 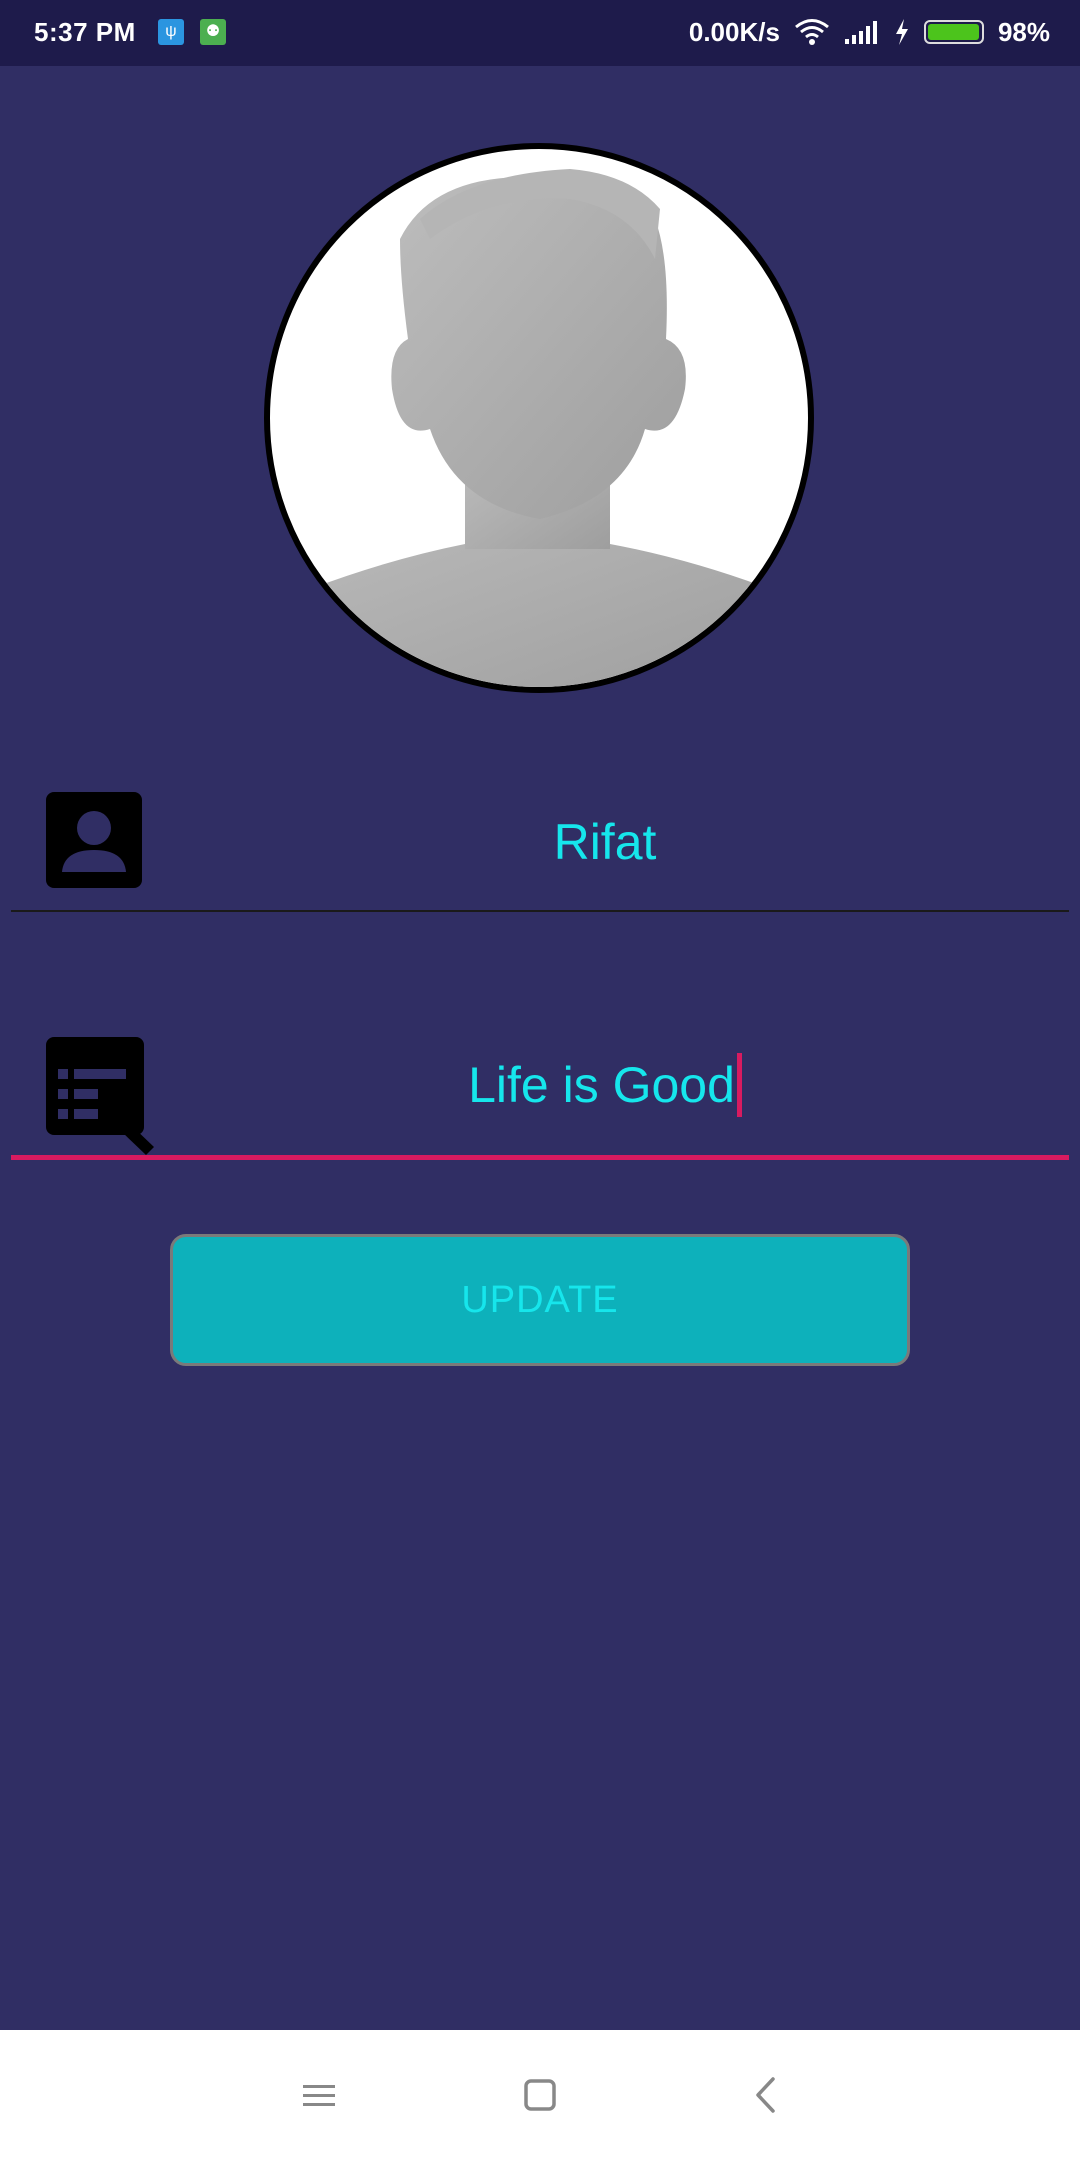 I want to click on network-speed: 0.00K/s, so click(x=734, y=31).